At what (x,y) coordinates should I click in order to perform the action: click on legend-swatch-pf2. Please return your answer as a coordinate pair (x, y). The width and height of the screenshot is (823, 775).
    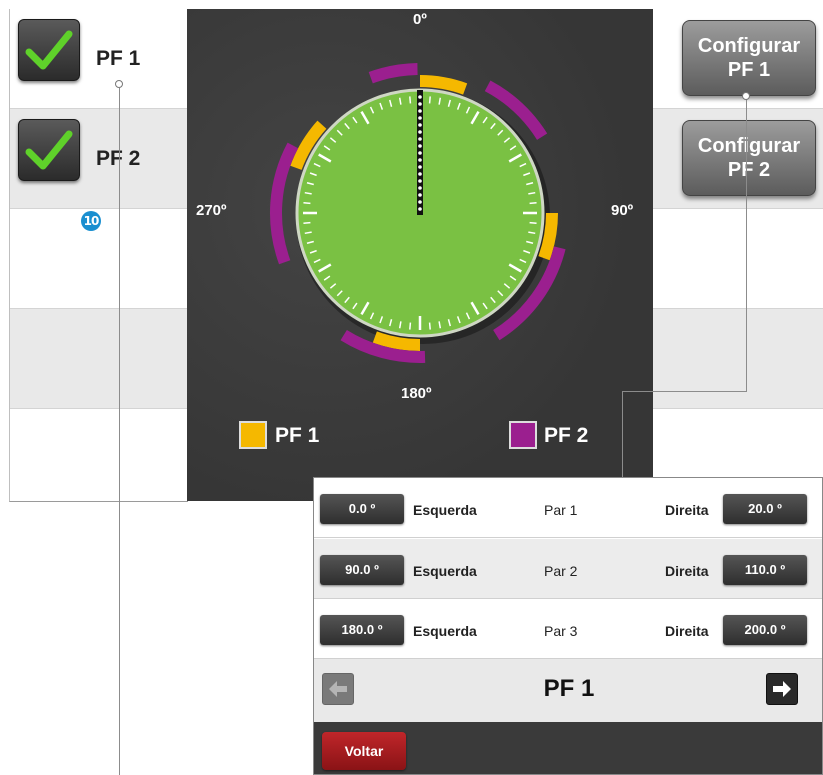
    Looking at the image, I should click on (523, 435).